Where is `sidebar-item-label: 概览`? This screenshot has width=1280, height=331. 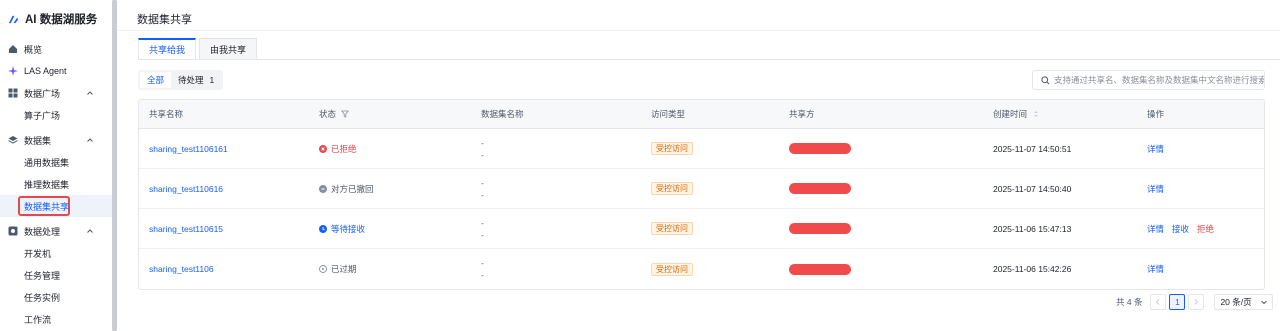 sidebar-item-label: 概览 is located at coordinates (33, 49).